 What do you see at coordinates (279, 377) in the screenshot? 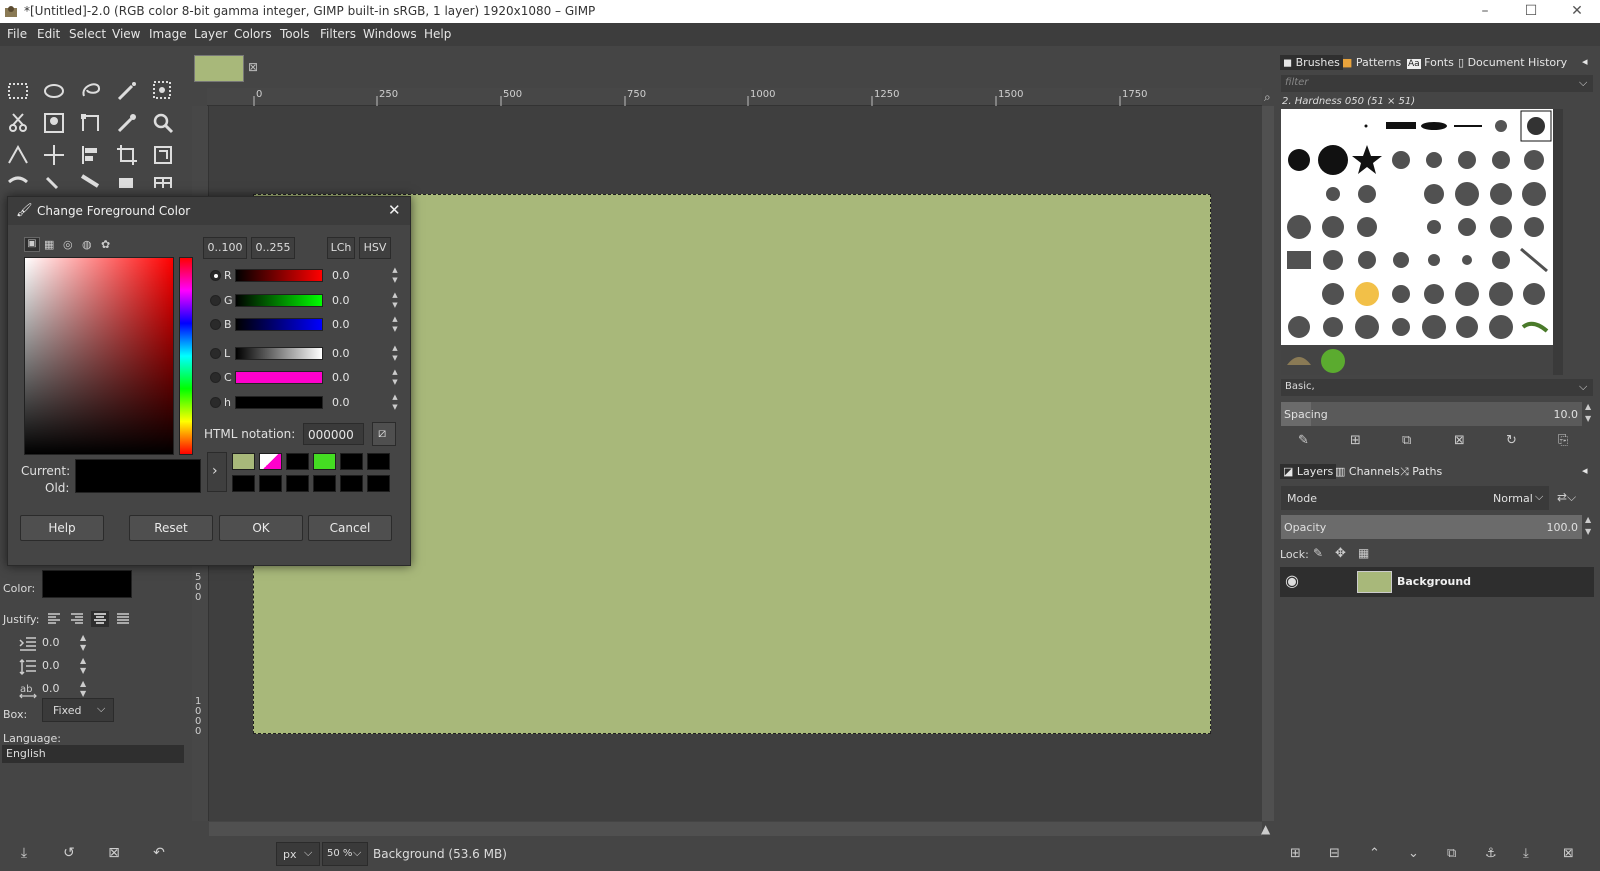
I see `channel-c-slider` at bounding box center [279, 377].